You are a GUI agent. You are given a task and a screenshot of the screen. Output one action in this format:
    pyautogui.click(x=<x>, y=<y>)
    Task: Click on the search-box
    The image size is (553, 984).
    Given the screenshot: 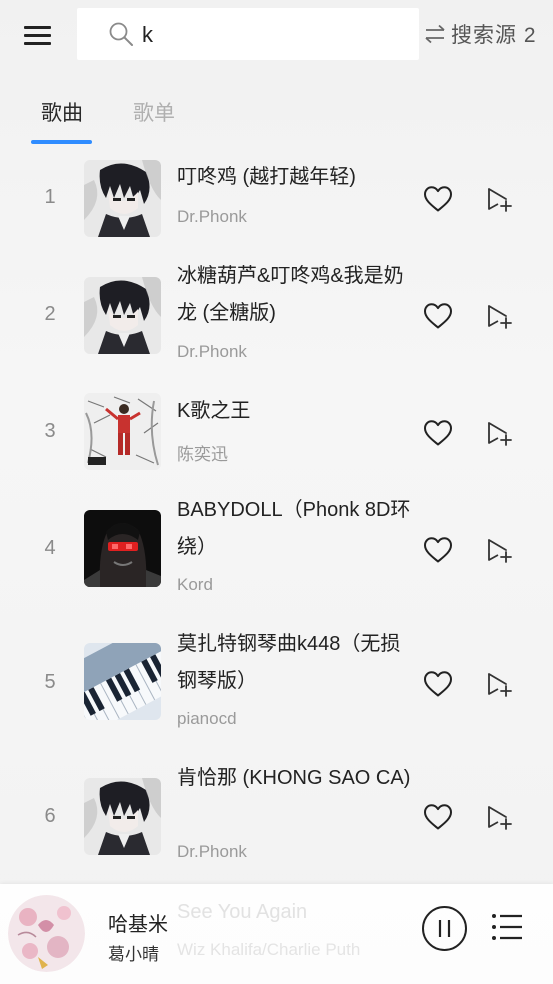 What is the action you would take?
    pyautogui.click(x=248, y=34)
    